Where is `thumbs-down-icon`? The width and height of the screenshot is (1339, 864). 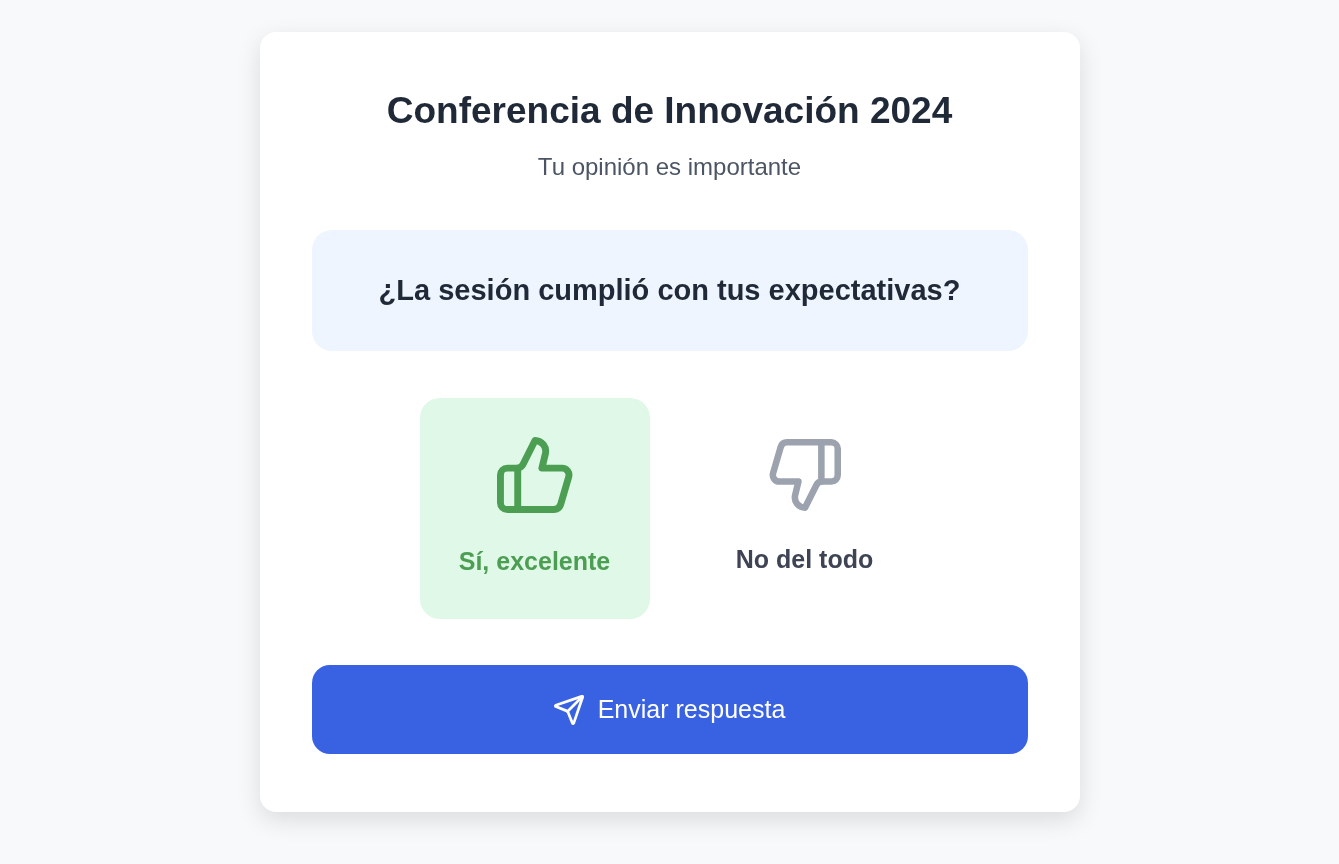
thumbs-down-icon is located at coordinates (804, 474).